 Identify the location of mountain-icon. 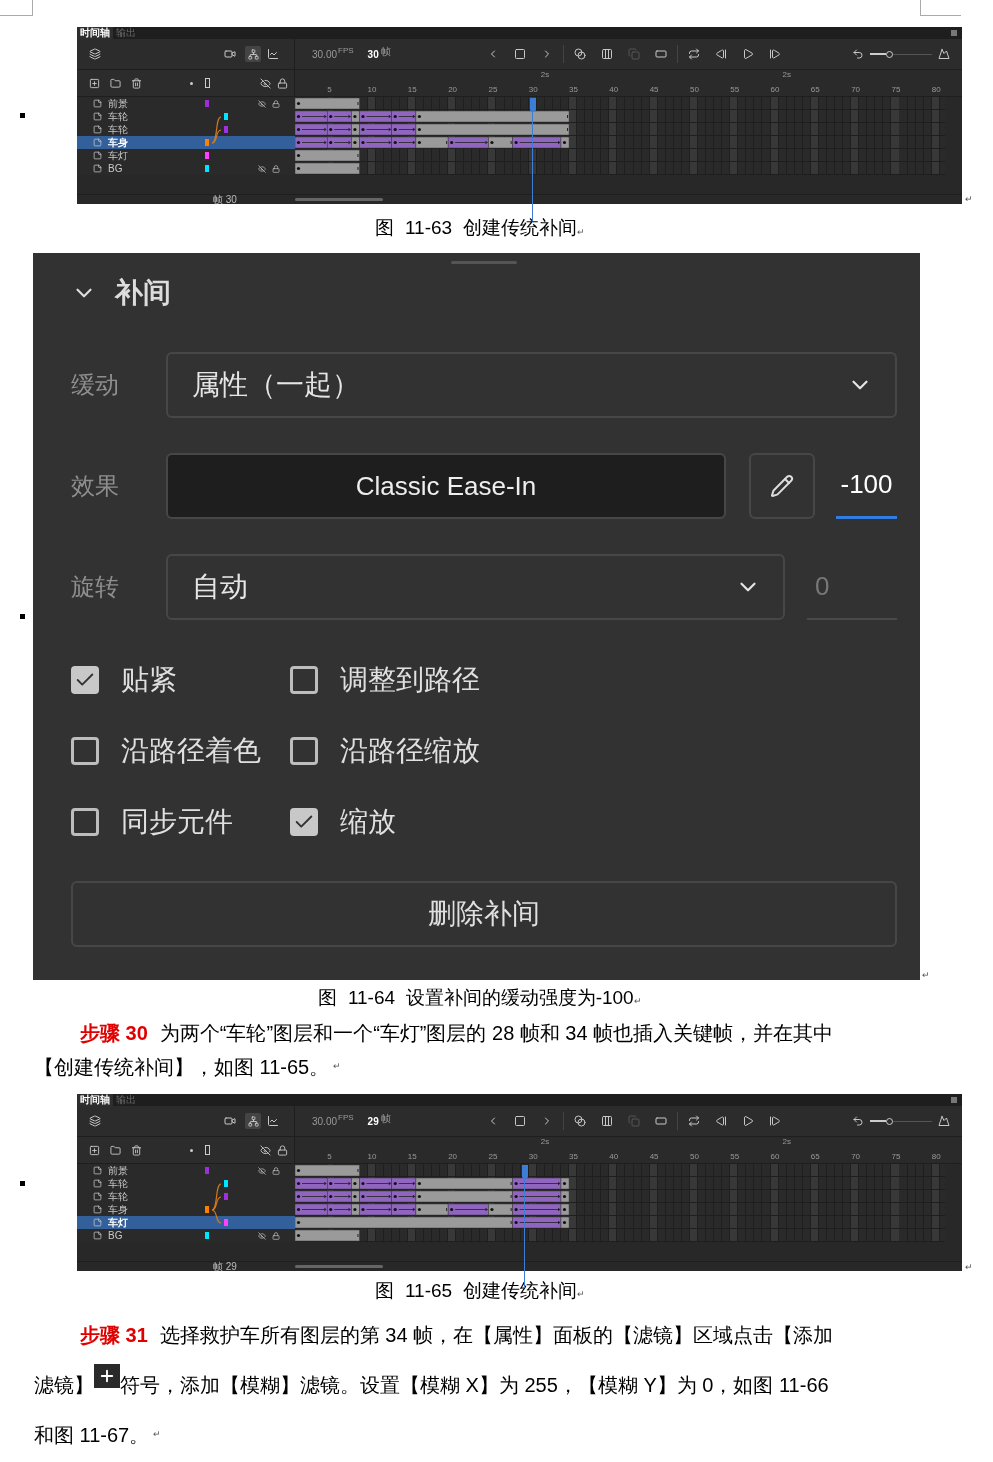
(944, 1121).